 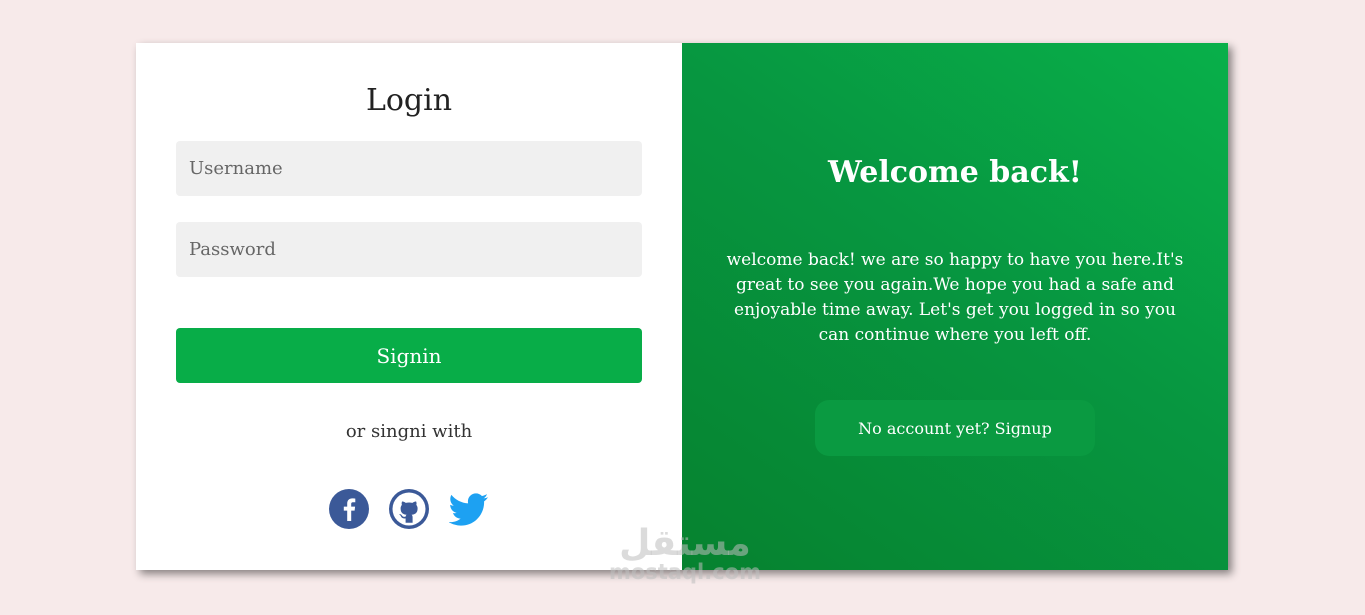 What do you see at coordinates (409, 355) in the screenshot?
I see `signin-button: Signin` at bounding box center [409, 355].